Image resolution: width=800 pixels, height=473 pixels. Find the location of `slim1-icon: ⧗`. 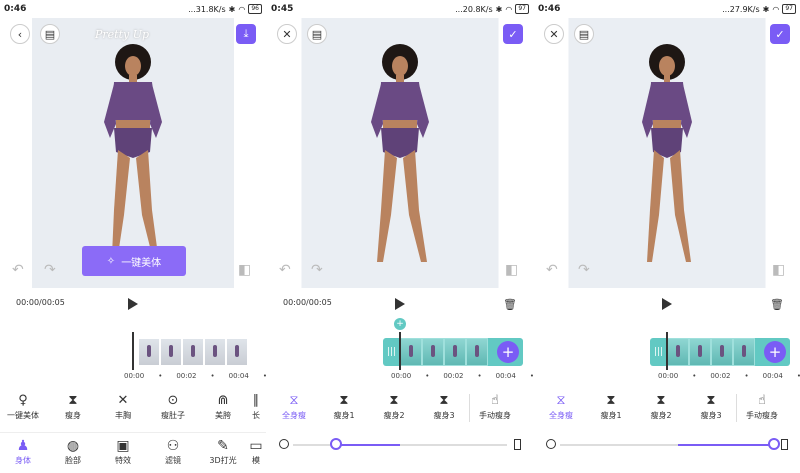

slim1-icon: ⧗ is located at coordinates (611, 400).